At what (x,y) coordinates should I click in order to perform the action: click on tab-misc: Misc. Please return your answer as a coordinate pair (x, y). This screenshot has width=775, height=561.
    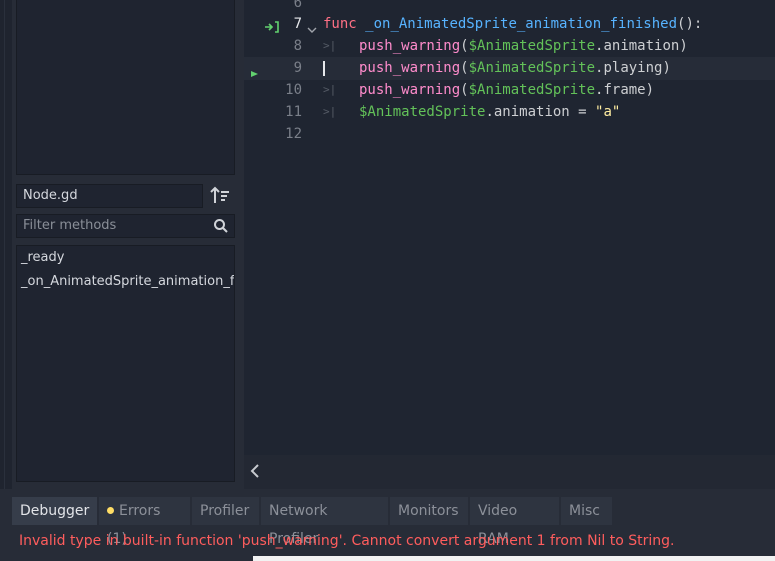
    Looking at the image, I should click on (586, 511).